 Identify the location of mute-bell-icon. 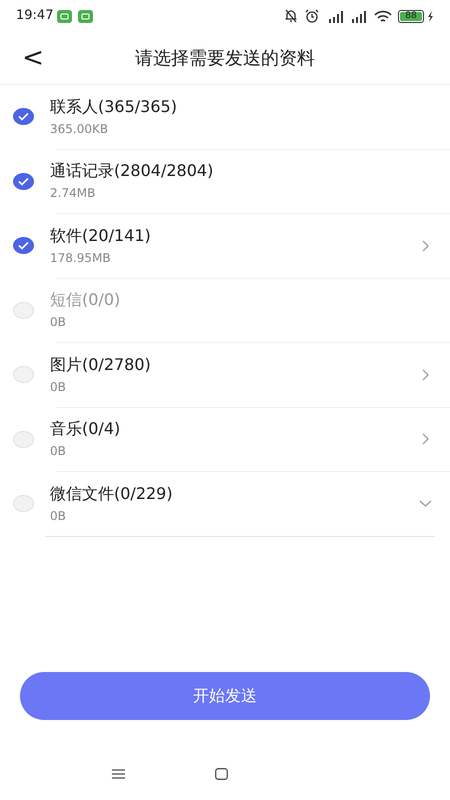
(291, 16).